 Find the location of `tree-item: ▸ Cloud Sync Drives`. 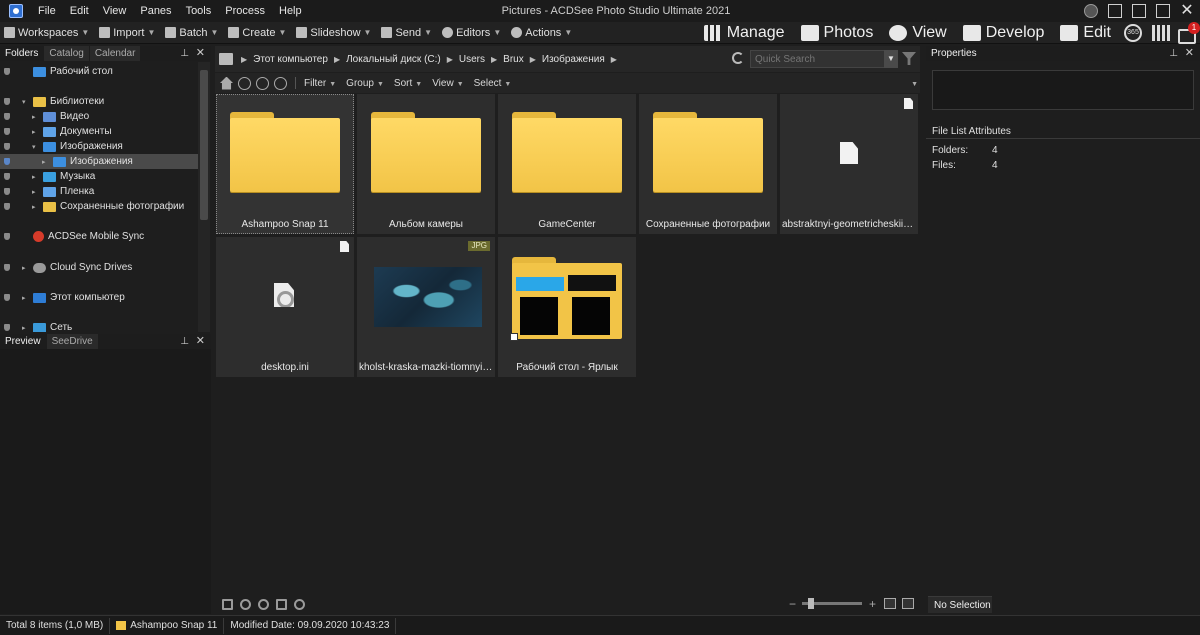

tree-item: ▸ Cloud Sync Drives is located at coordinates (99, 267).